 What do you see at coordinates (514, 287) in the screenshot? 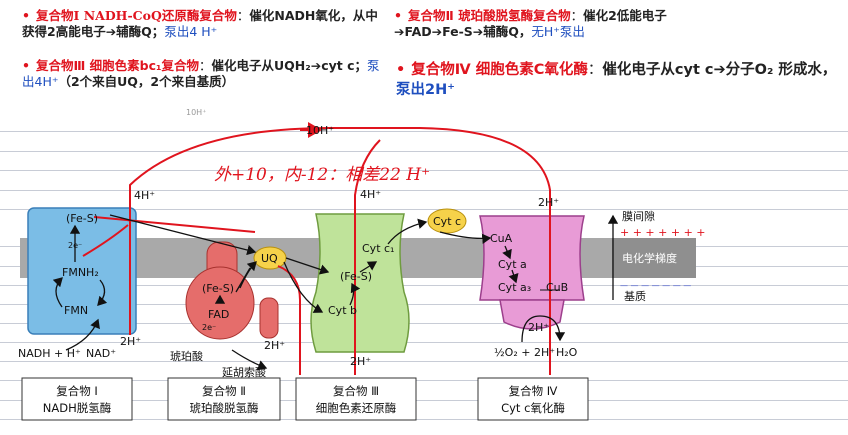
I see `cyta3-label: Cyt a₃` at bounding box center [514, 287].